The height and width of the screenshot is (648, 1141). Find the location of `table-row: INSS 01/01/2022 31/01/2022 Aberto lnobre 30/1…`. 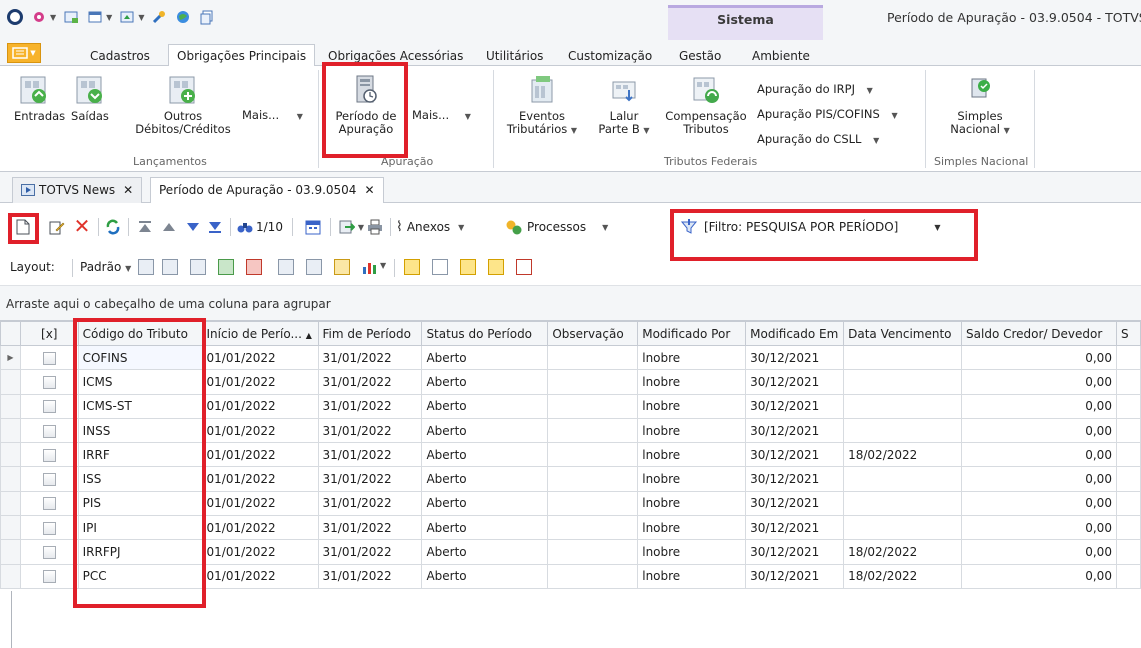

table-row: INSS 01/01/2022 31/01/2022 Aberto lnobre 30/1… is located at coordinates (570, 430).